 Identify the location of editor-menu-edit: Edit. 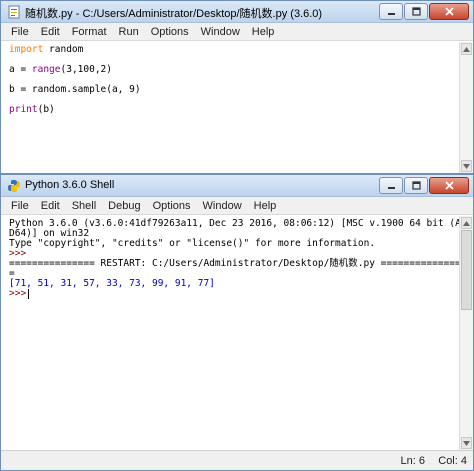
(50, 32).